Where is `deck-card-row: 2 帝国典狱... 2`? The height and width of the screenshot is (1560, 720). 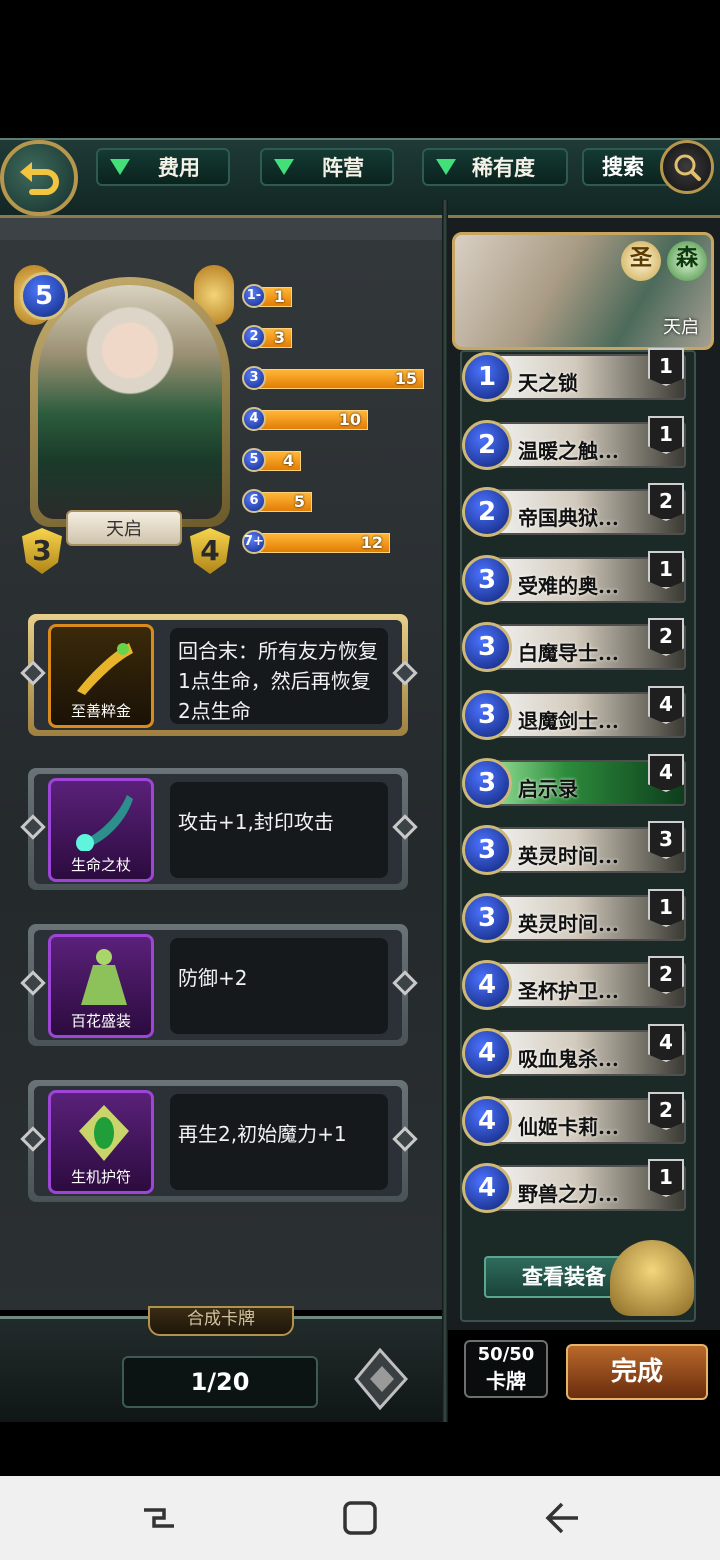 deck-card-row: 2 帝国典狱... 2 is located at coordinates (575, 512).